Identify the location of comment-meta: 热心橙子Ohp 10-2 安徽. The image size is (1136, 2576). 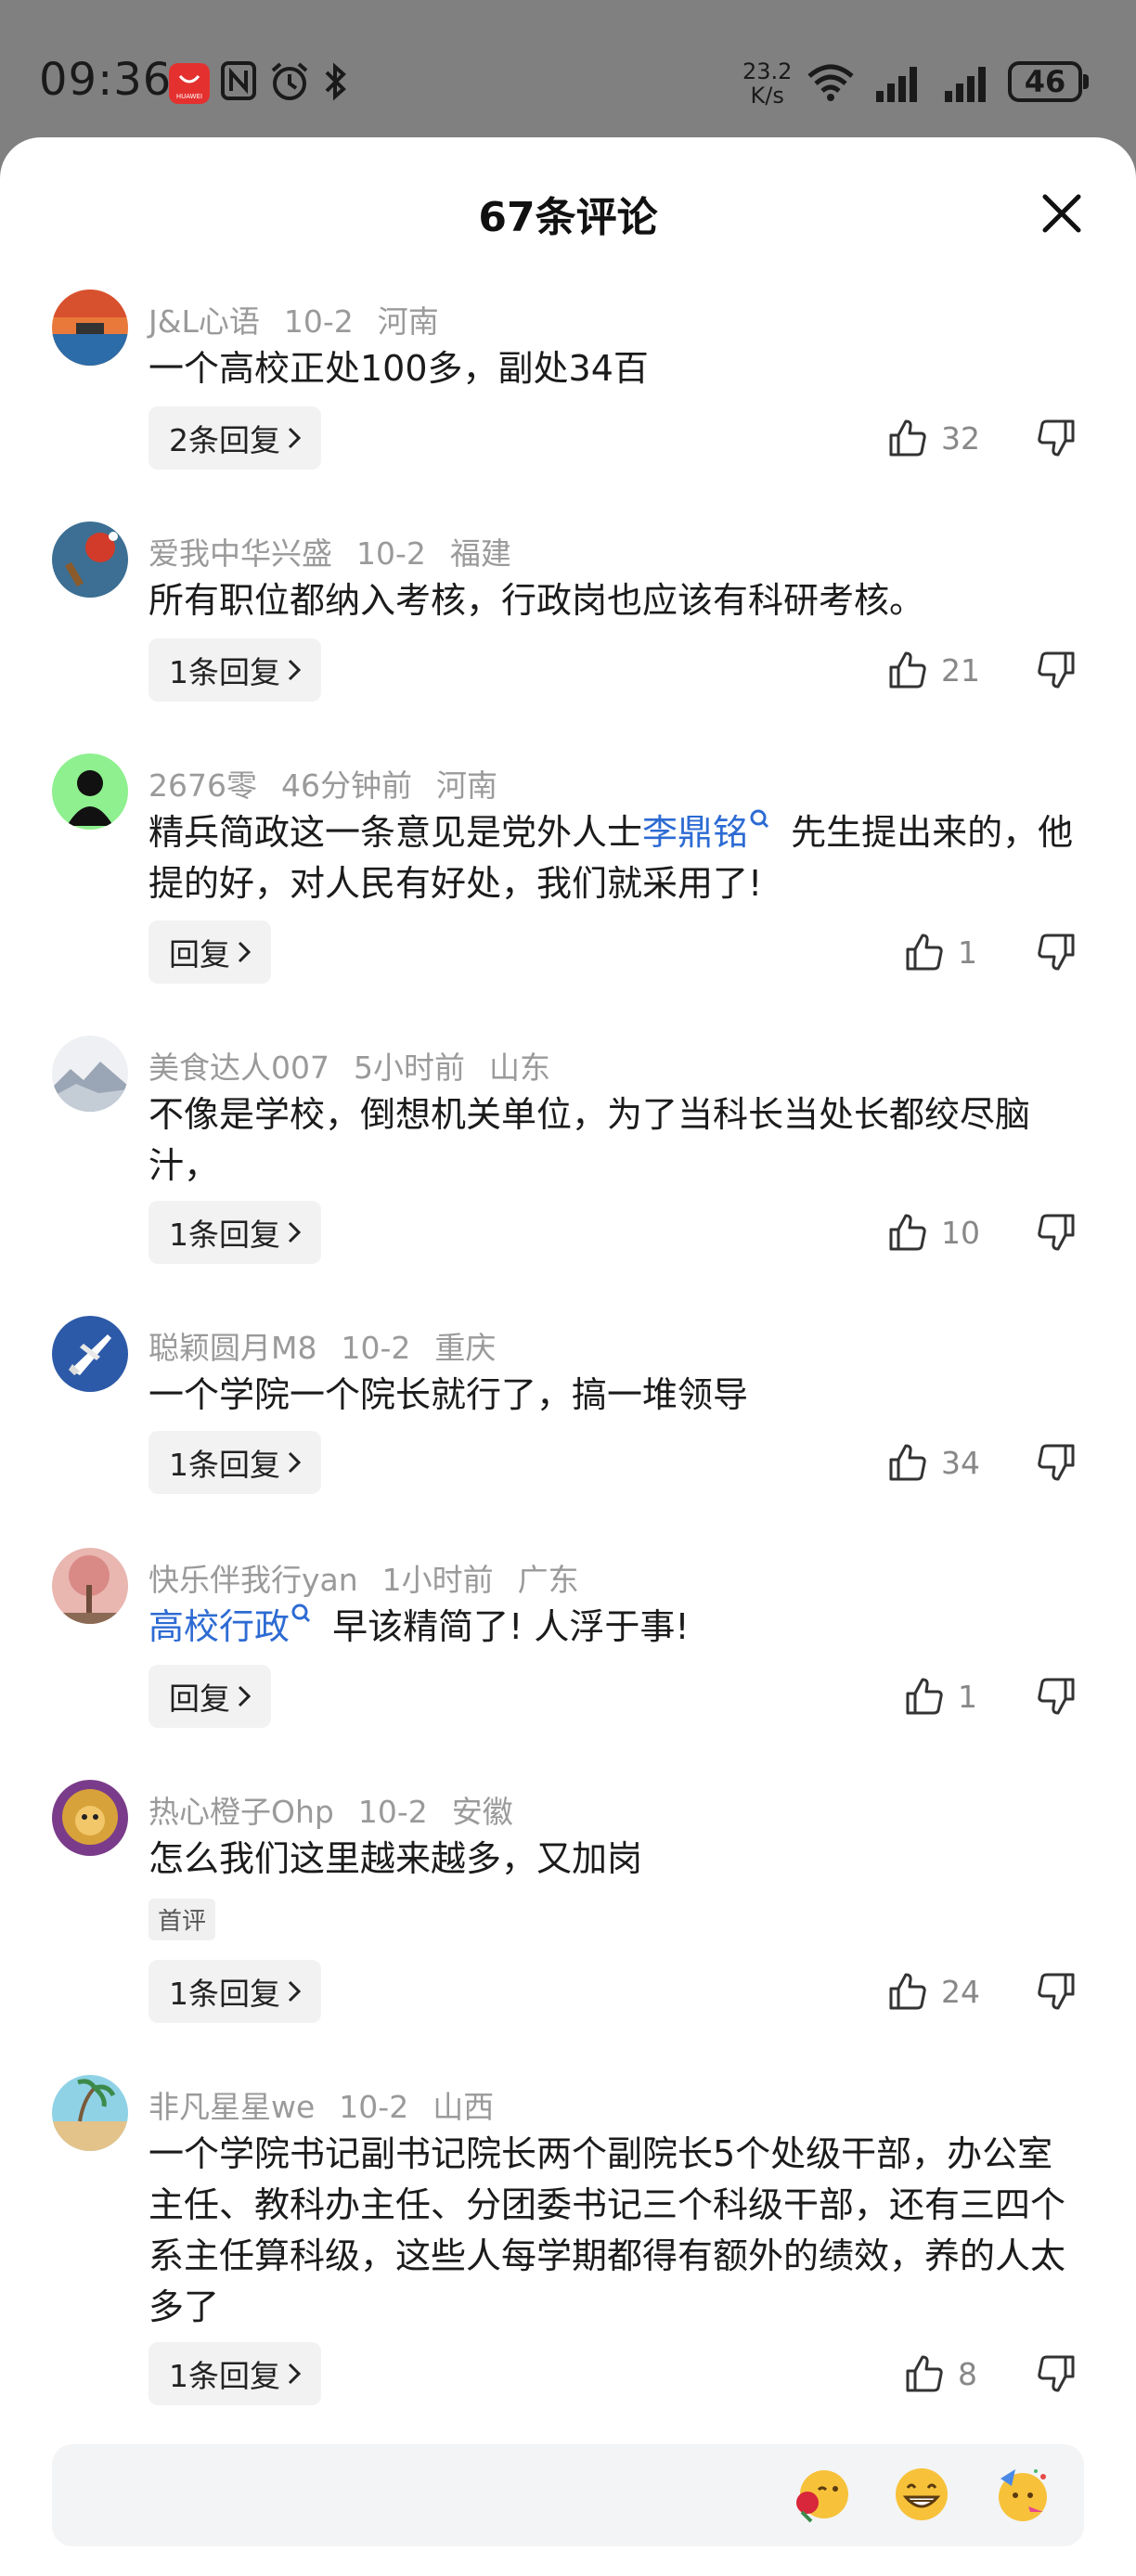
(342, 1809).